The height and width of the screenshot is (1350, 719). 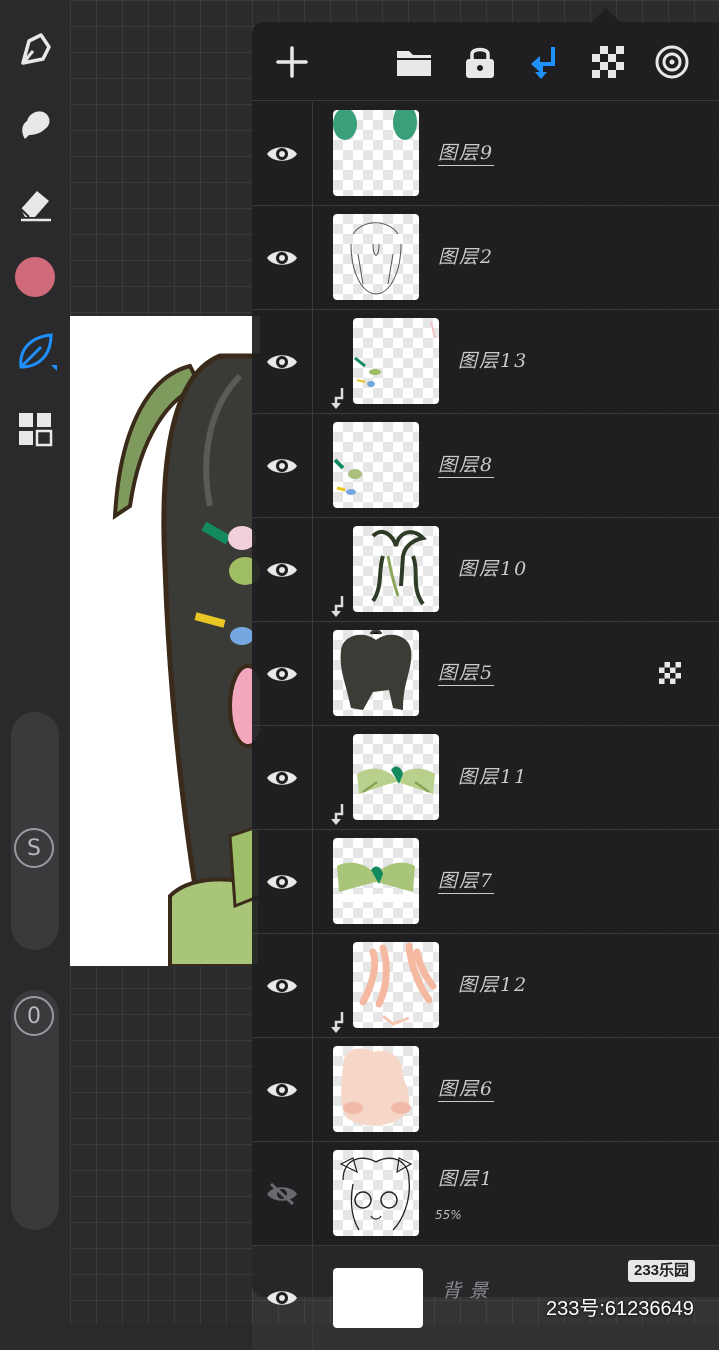 I want to click on layer-row: 图层11, so click(x=485, y=778).